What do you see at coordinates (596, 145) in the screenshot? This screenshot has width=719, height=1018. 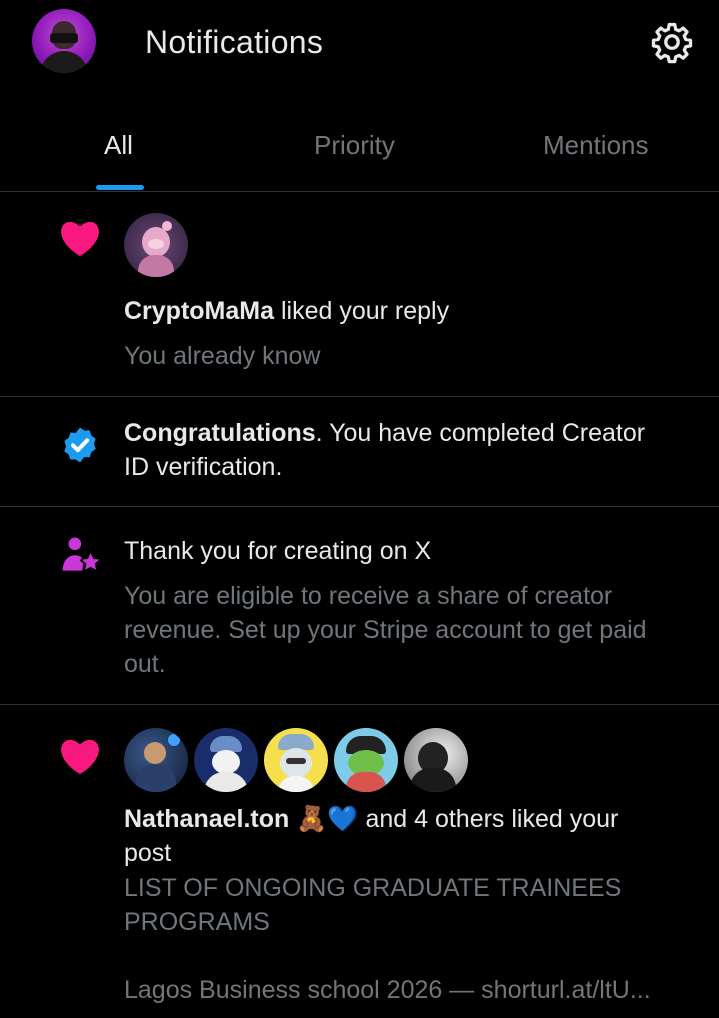 I see `tab-mentions: Mentions` at bounding box center [596, 145].